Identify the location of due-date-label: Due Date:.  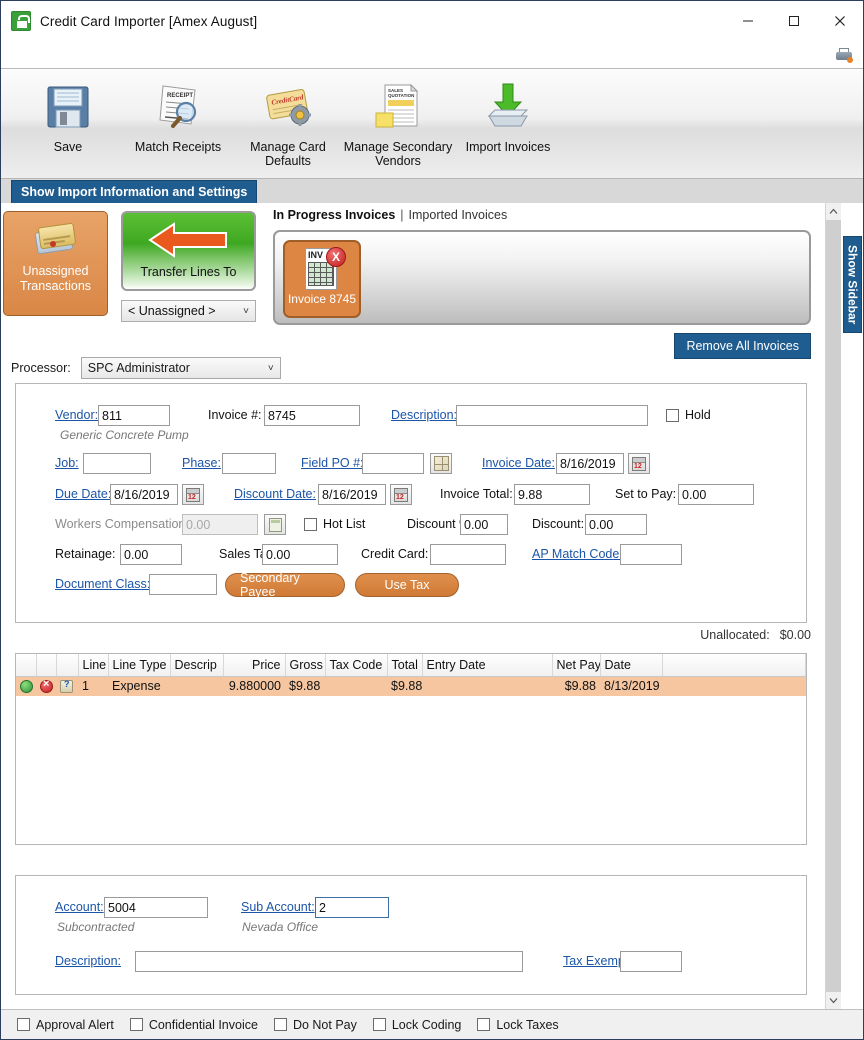
(83, 494).